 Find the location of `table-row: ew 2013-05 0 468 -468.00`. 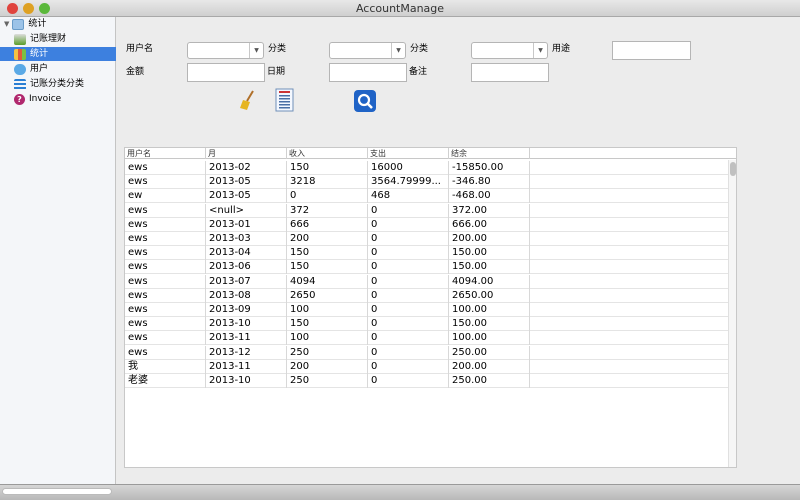

table-row: ew 2013-05 0 468 -468.00 is located at coordinates (427, 196).